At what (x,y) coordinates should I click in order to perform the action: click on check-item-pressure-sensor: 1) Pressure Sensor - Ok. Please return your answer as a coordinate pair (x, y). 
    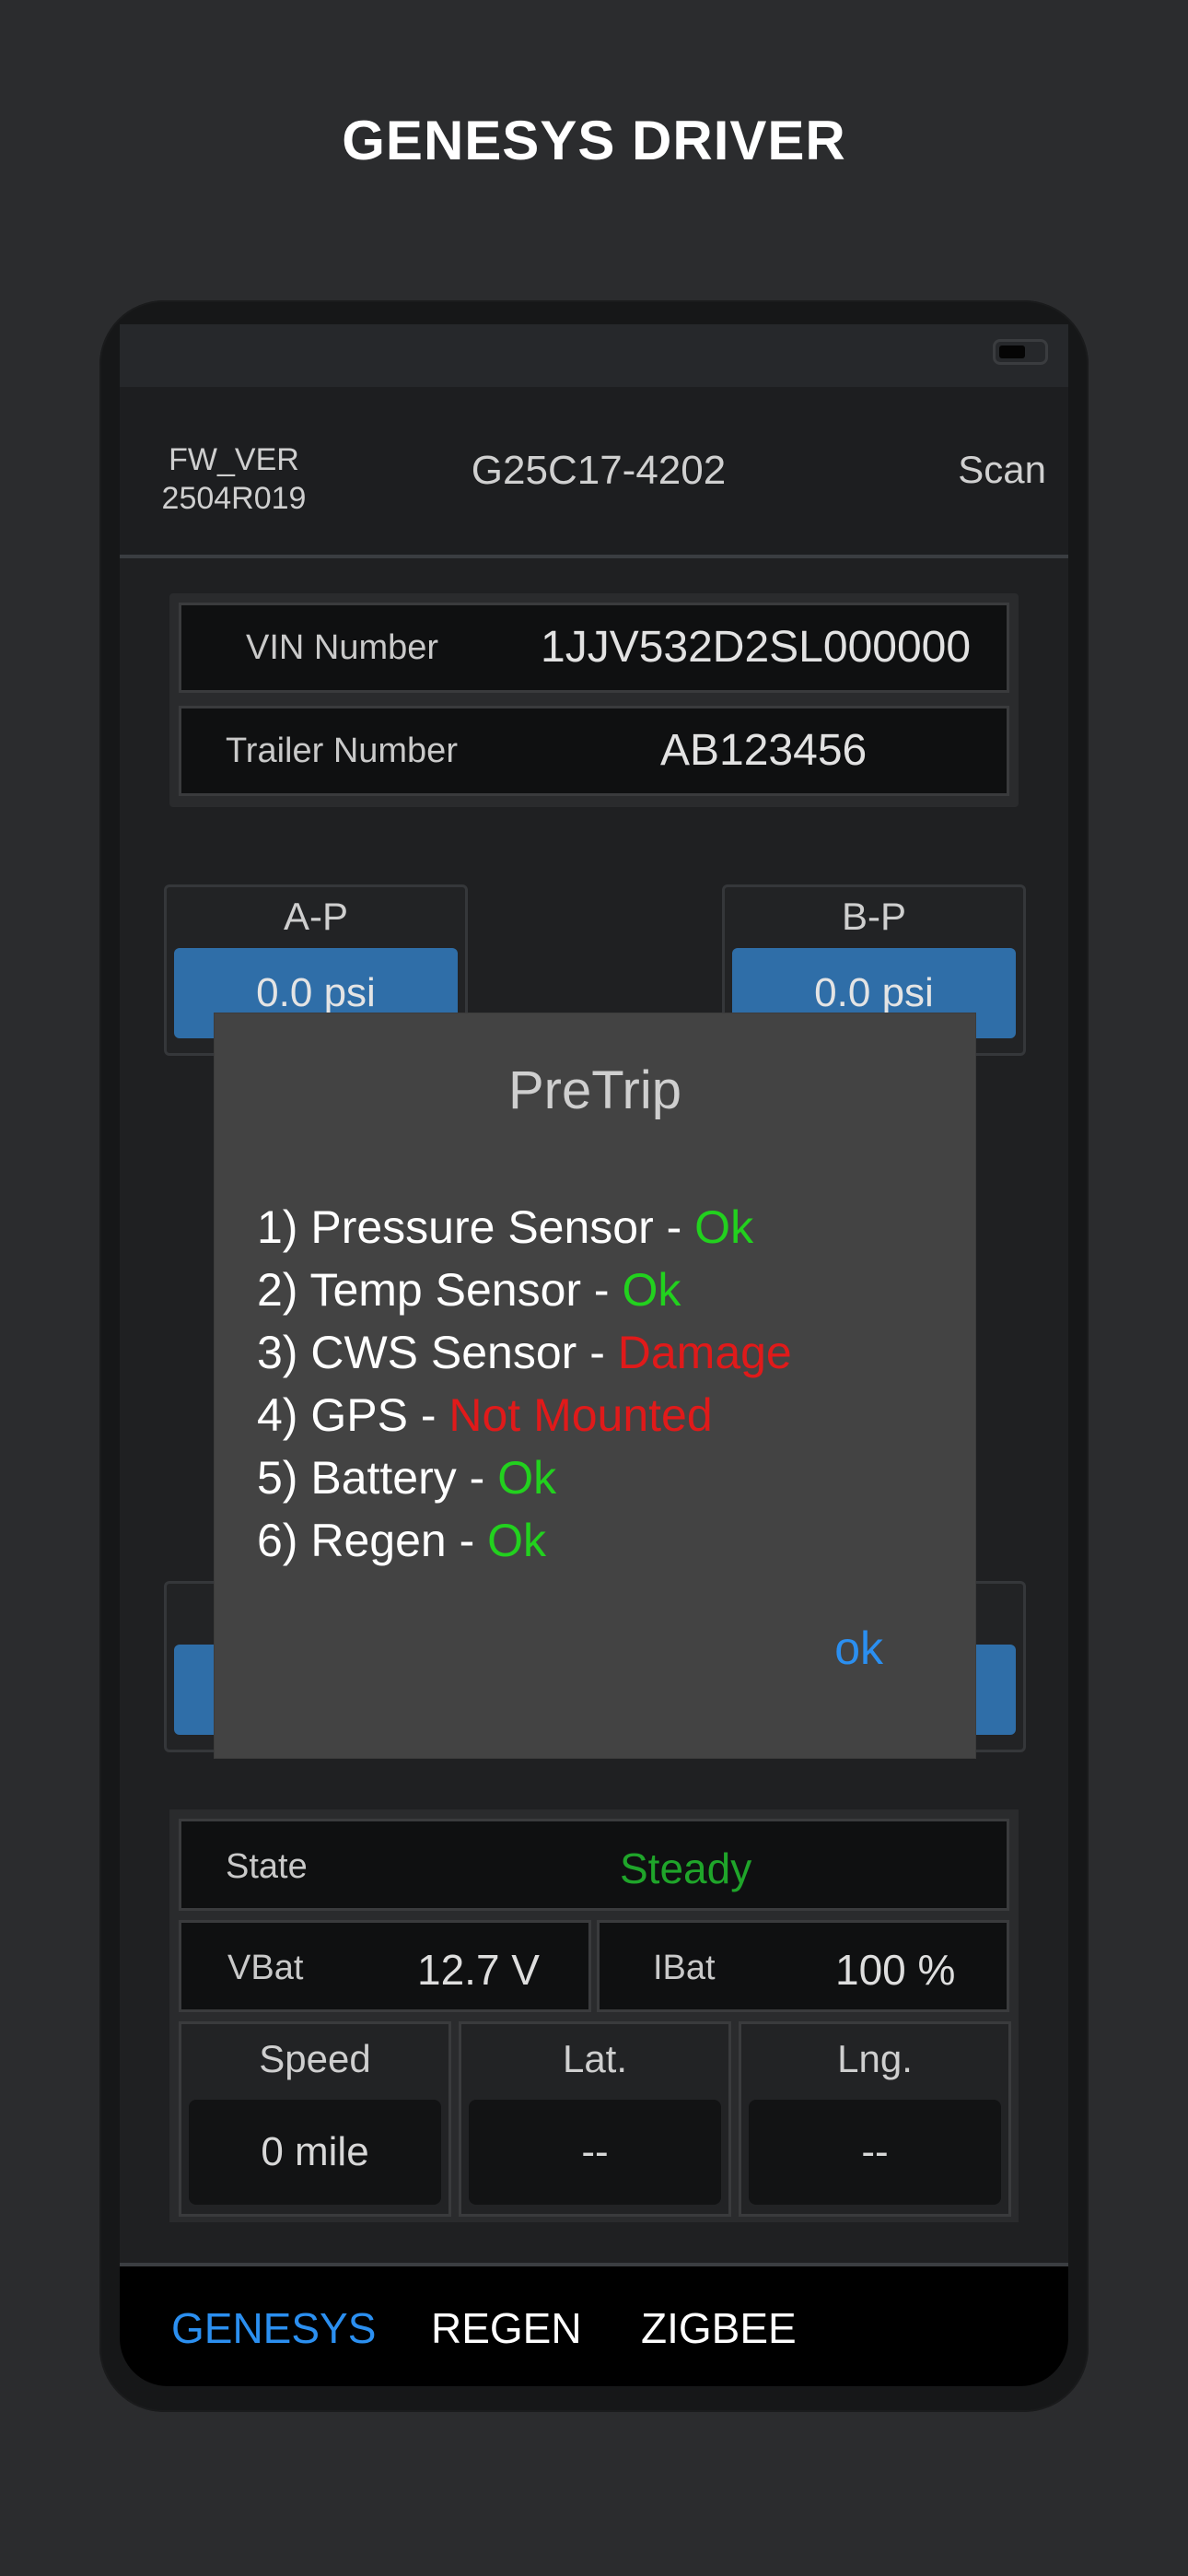
    Looking at the image, I should click on (524, 1227).